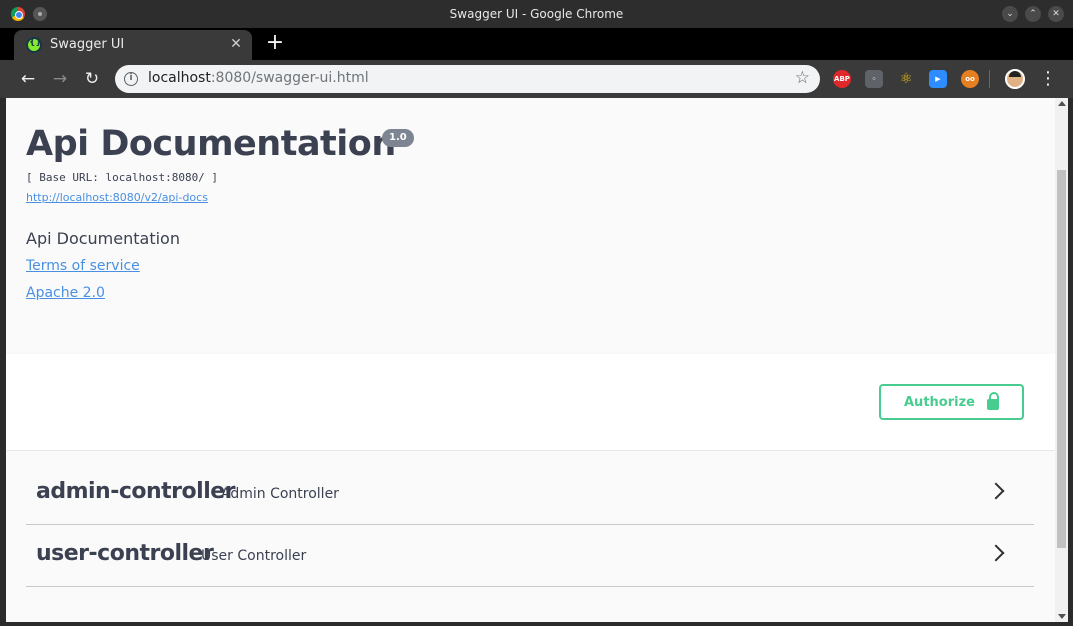 This screenshot has height=626, width=1073. Describe the element at coordinates (802, 78) in the screenshot. I see `bookmark-star-icon: ☆` at that location.